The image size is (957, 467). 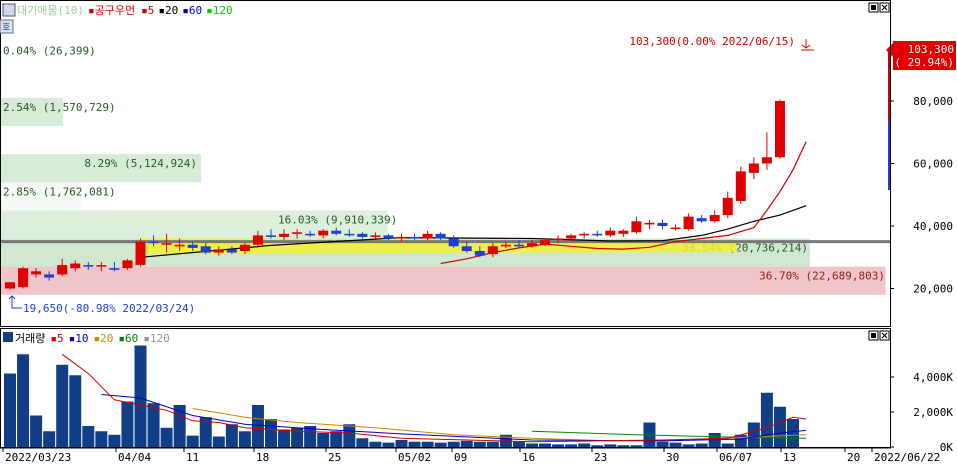 I want to click on volume-legend: 거래량 ▪5 ▪10 ▪20 ▪60 ▪120, so click(x=86, y=338).